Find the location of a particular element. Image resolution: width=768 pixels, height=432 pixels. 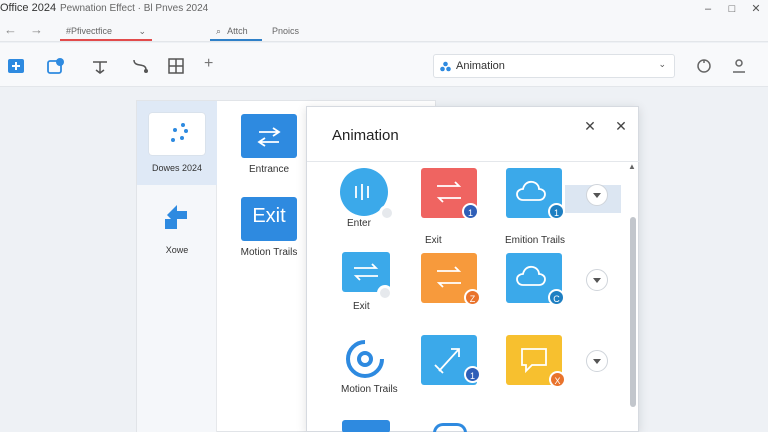

ribbon-toolbar: + Animation ⌄ is located at coordinates (384, 65).